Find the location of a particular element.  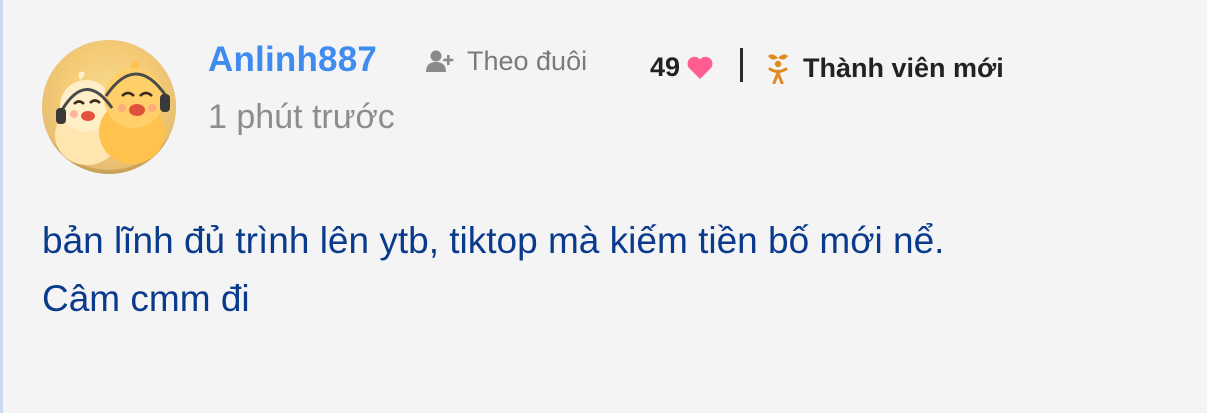

avatar is located at coordinates (109, 107).